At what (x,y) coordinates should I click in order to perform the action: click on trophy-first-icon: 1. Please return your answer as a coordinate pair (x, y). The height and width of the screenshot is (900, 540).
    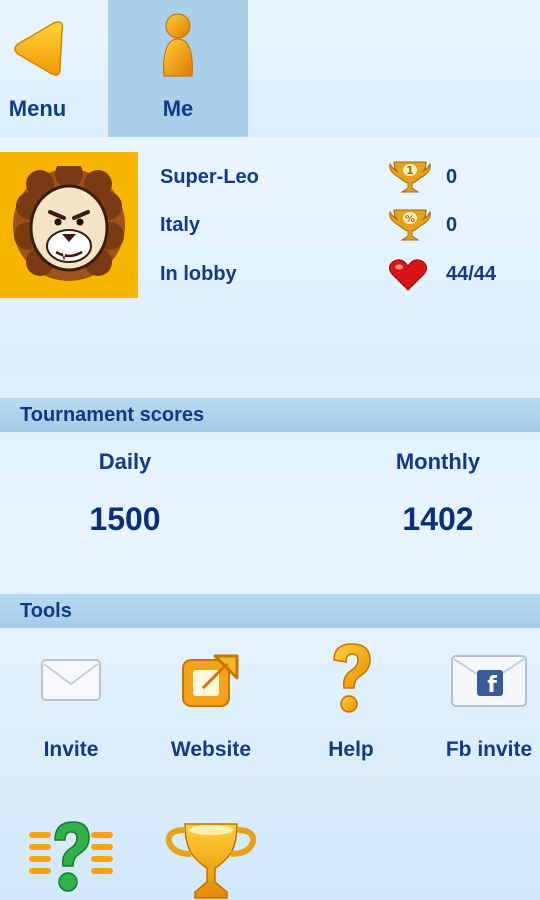
    Looking at the image, I should click on (410, 179).